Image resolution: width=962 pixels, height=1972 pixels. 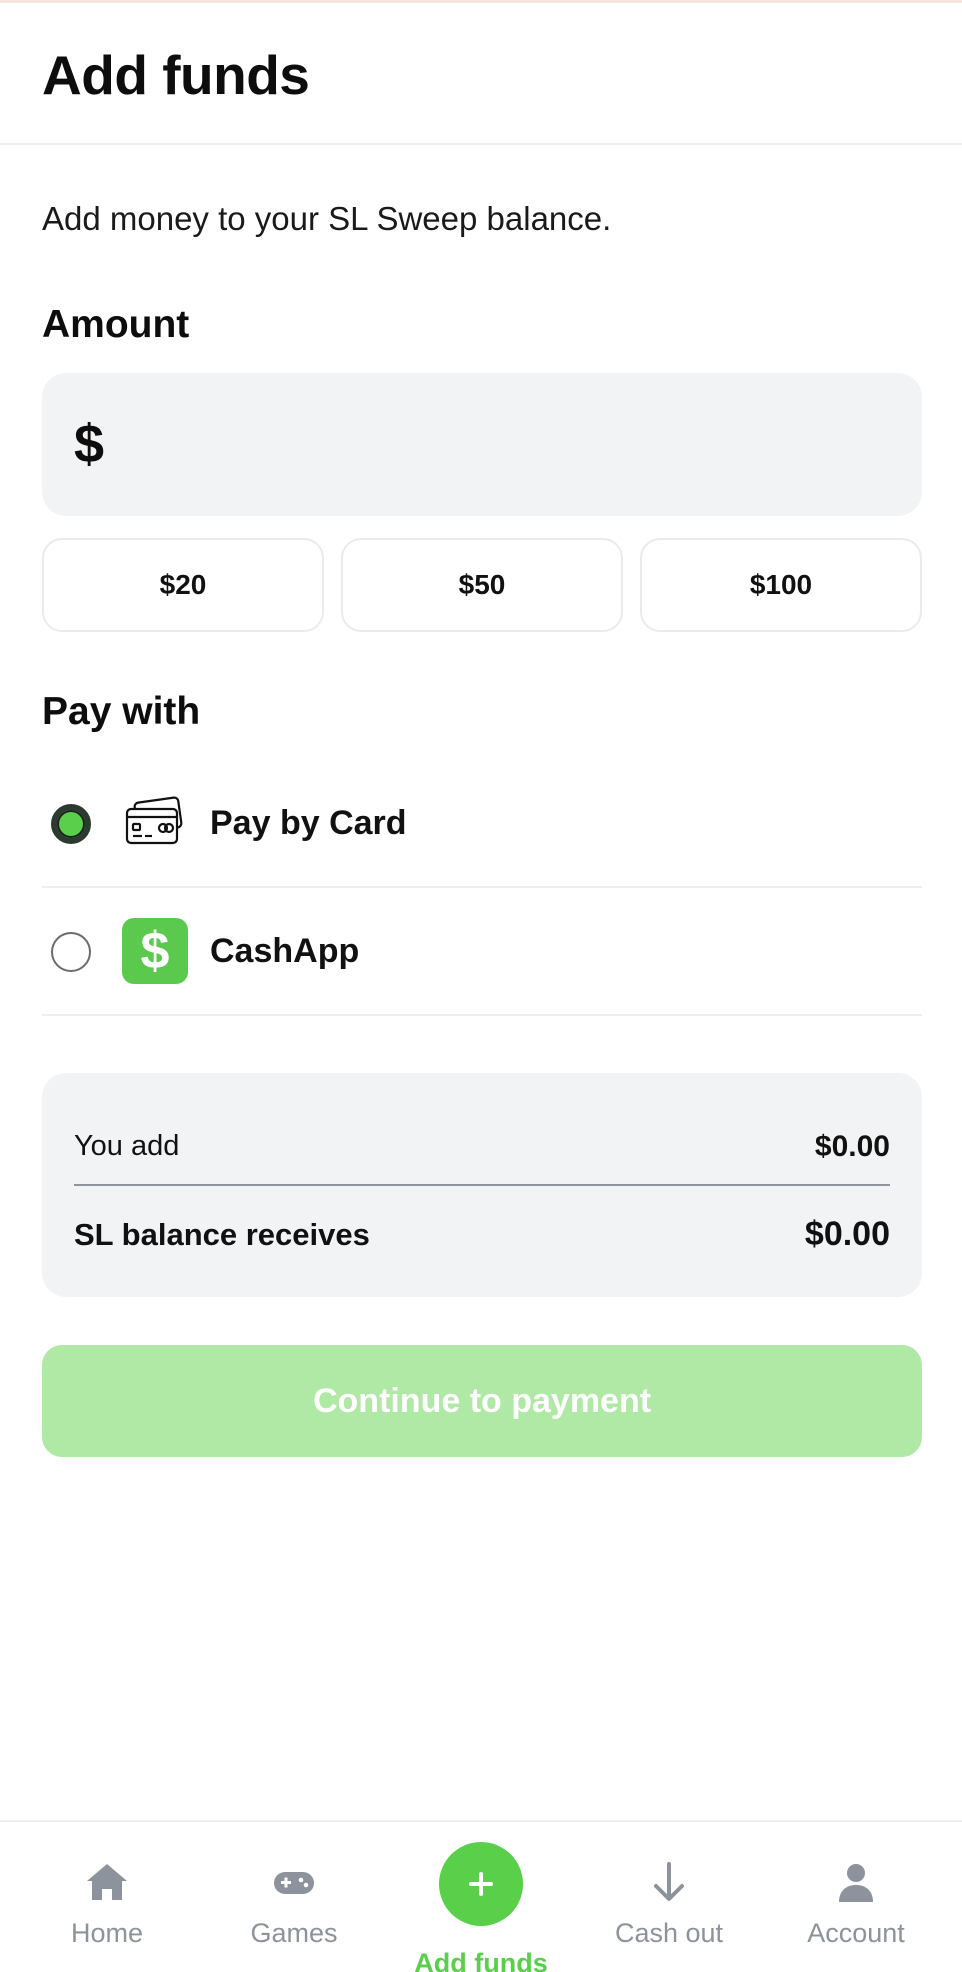 I want to click on cashapp-icon: $, so click(x=155, y=951).